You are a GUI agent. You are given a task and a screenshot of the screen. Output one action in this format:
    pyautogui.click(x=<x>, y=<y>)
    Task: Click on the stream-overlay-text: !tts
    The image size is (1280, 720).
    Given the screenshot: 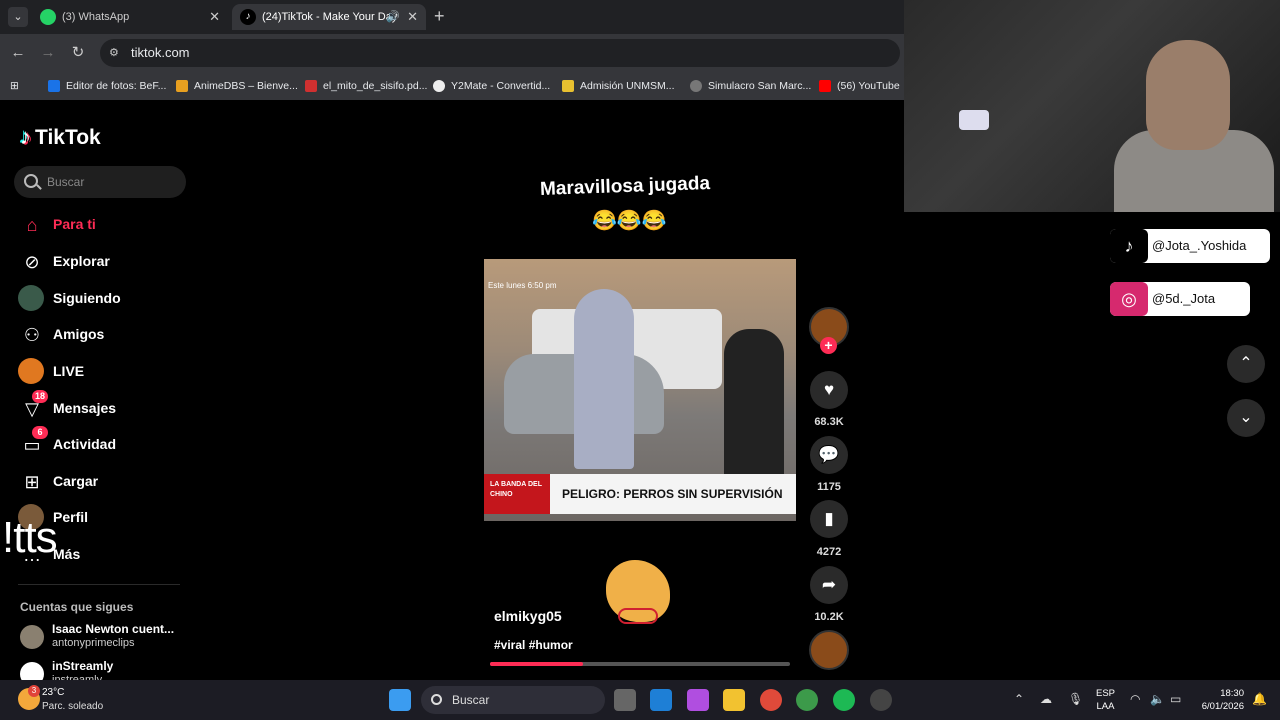 What is the action you would take?
    pyautogui.click(x=30, y=537)
    